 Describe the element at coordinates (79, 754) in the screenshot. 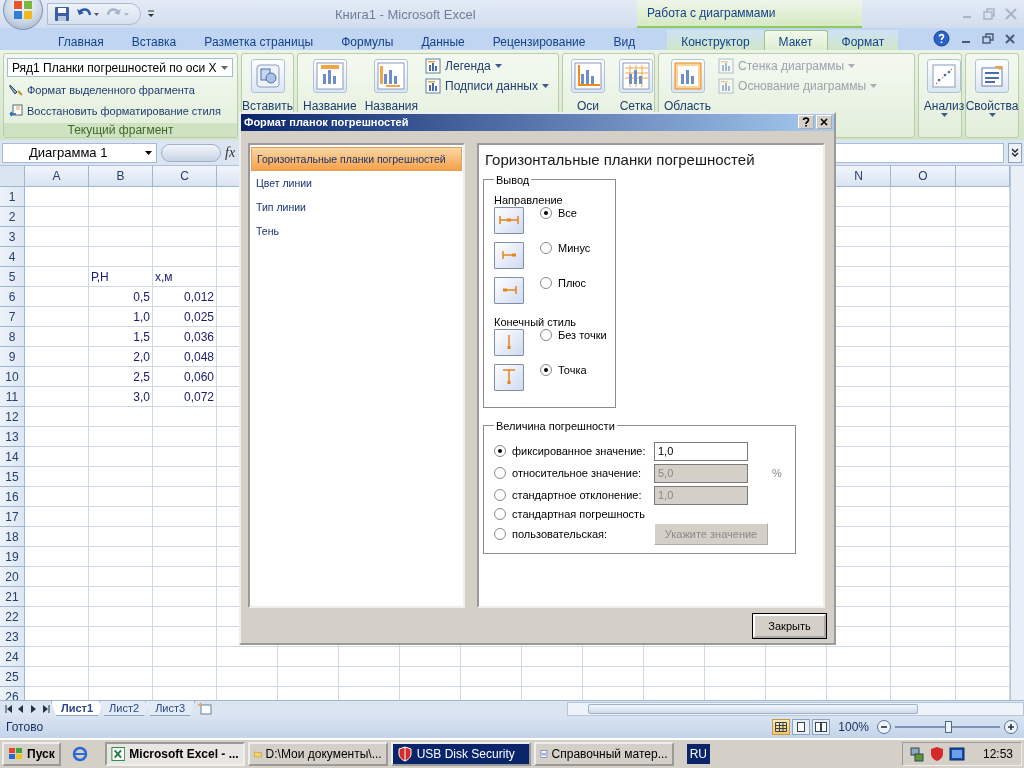

I see `browser-icon` at that location.